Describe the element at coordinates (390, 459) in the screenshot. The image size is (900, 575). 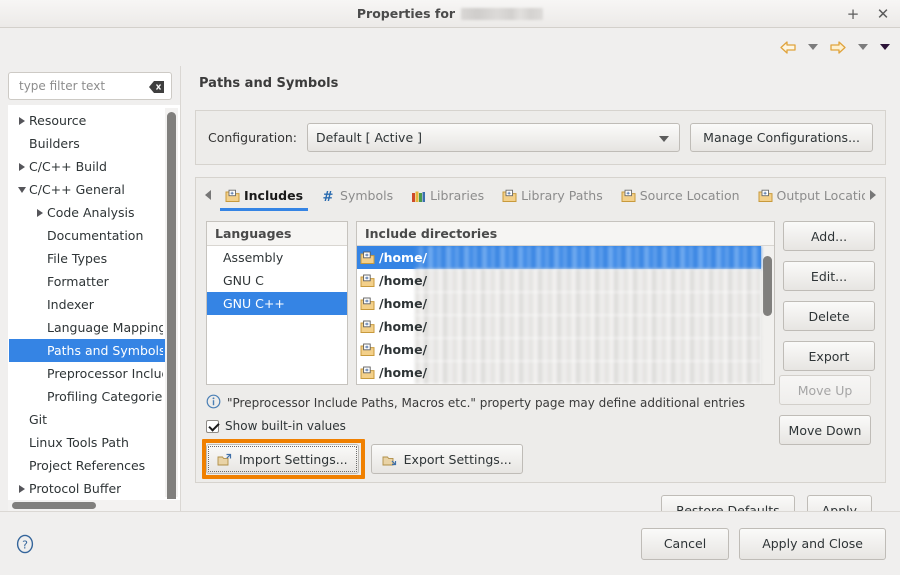
I see `export-settings-icon` at that location.